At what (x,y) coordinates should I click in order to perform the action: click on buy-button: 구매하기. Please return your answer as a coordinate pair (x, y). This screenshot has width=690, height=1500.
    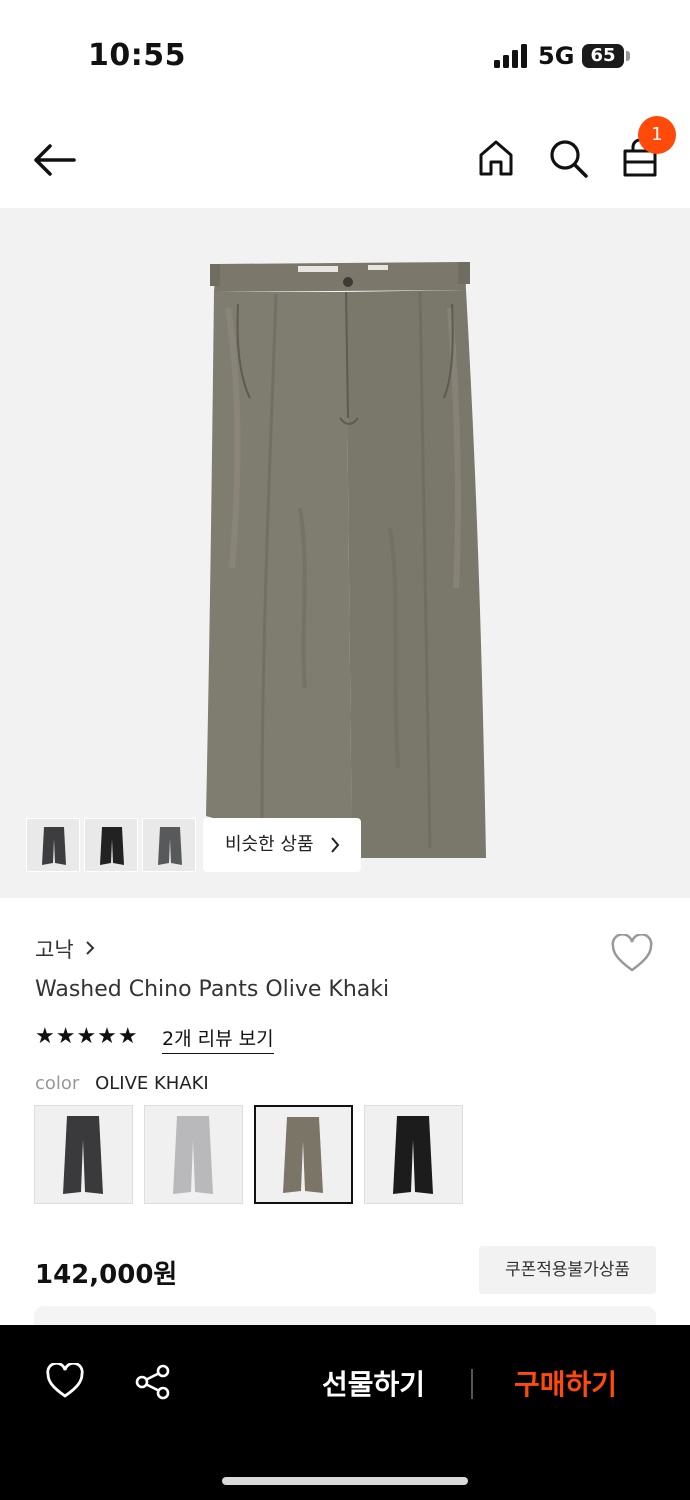
    Looking at the image, I should click on (565, 1383).